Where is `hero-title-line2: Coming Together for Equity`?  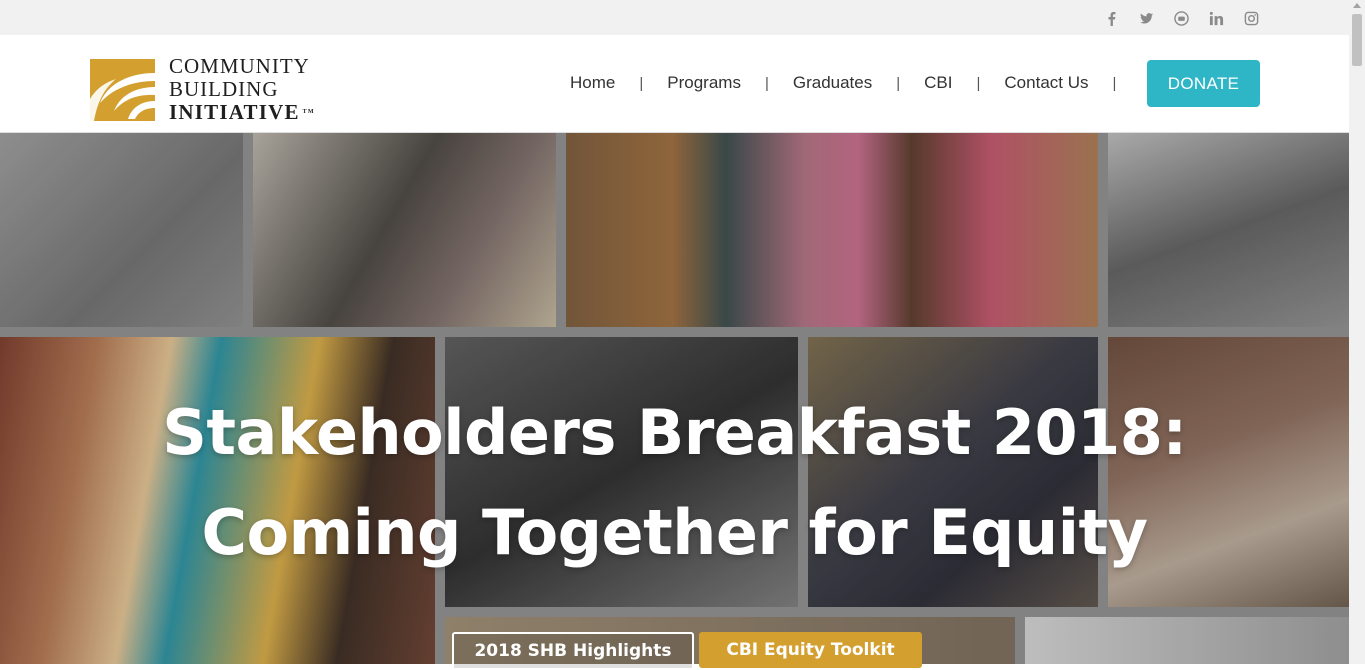
hero-title-line2: Coming Together for Equity is located at coordinates (674, 532).